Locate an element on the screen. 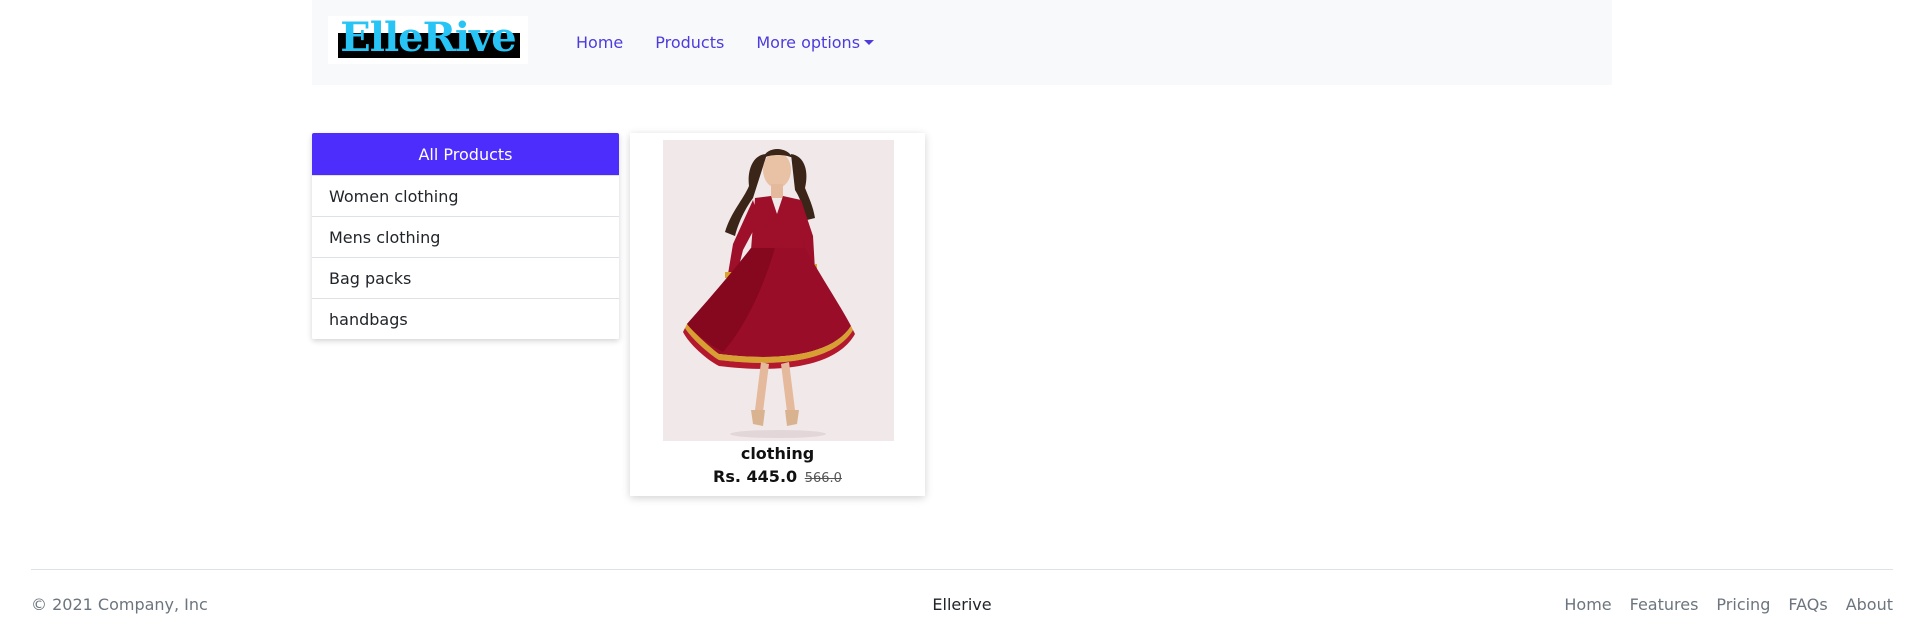  category-item-mens-clothing: Mens clothing is located at coordinates (465, 236).